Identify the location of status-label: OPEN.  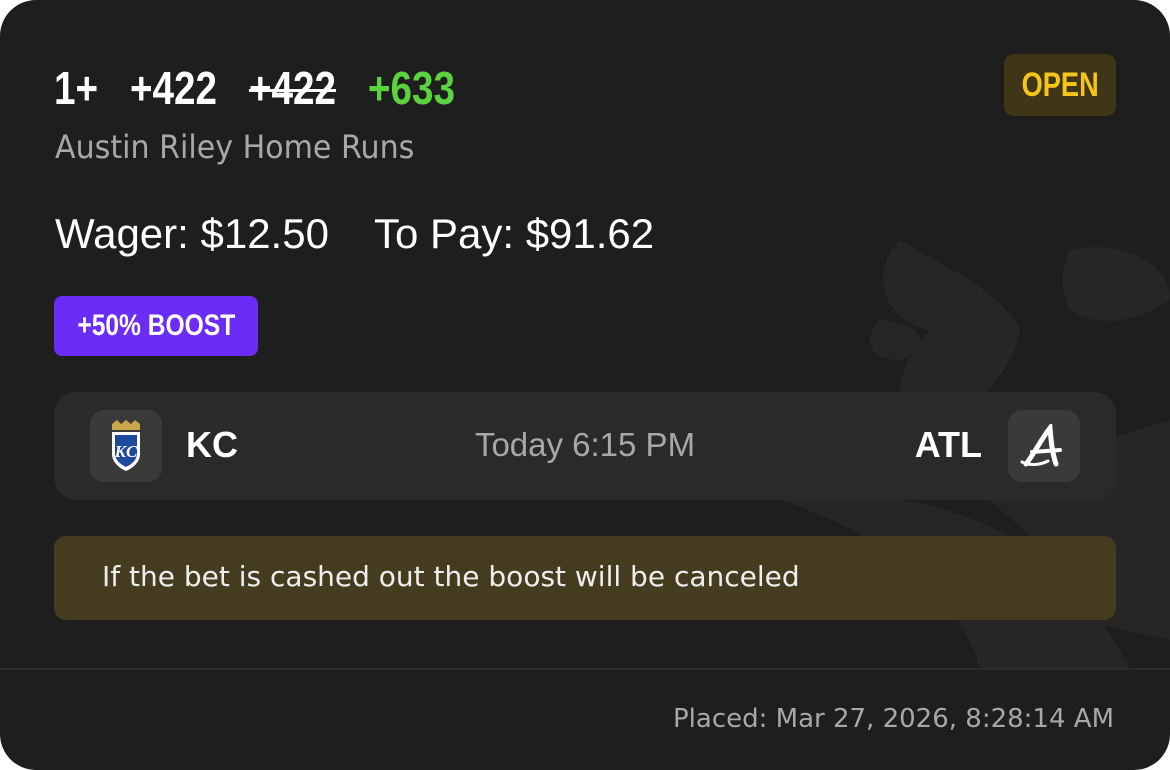
(1060, 84).